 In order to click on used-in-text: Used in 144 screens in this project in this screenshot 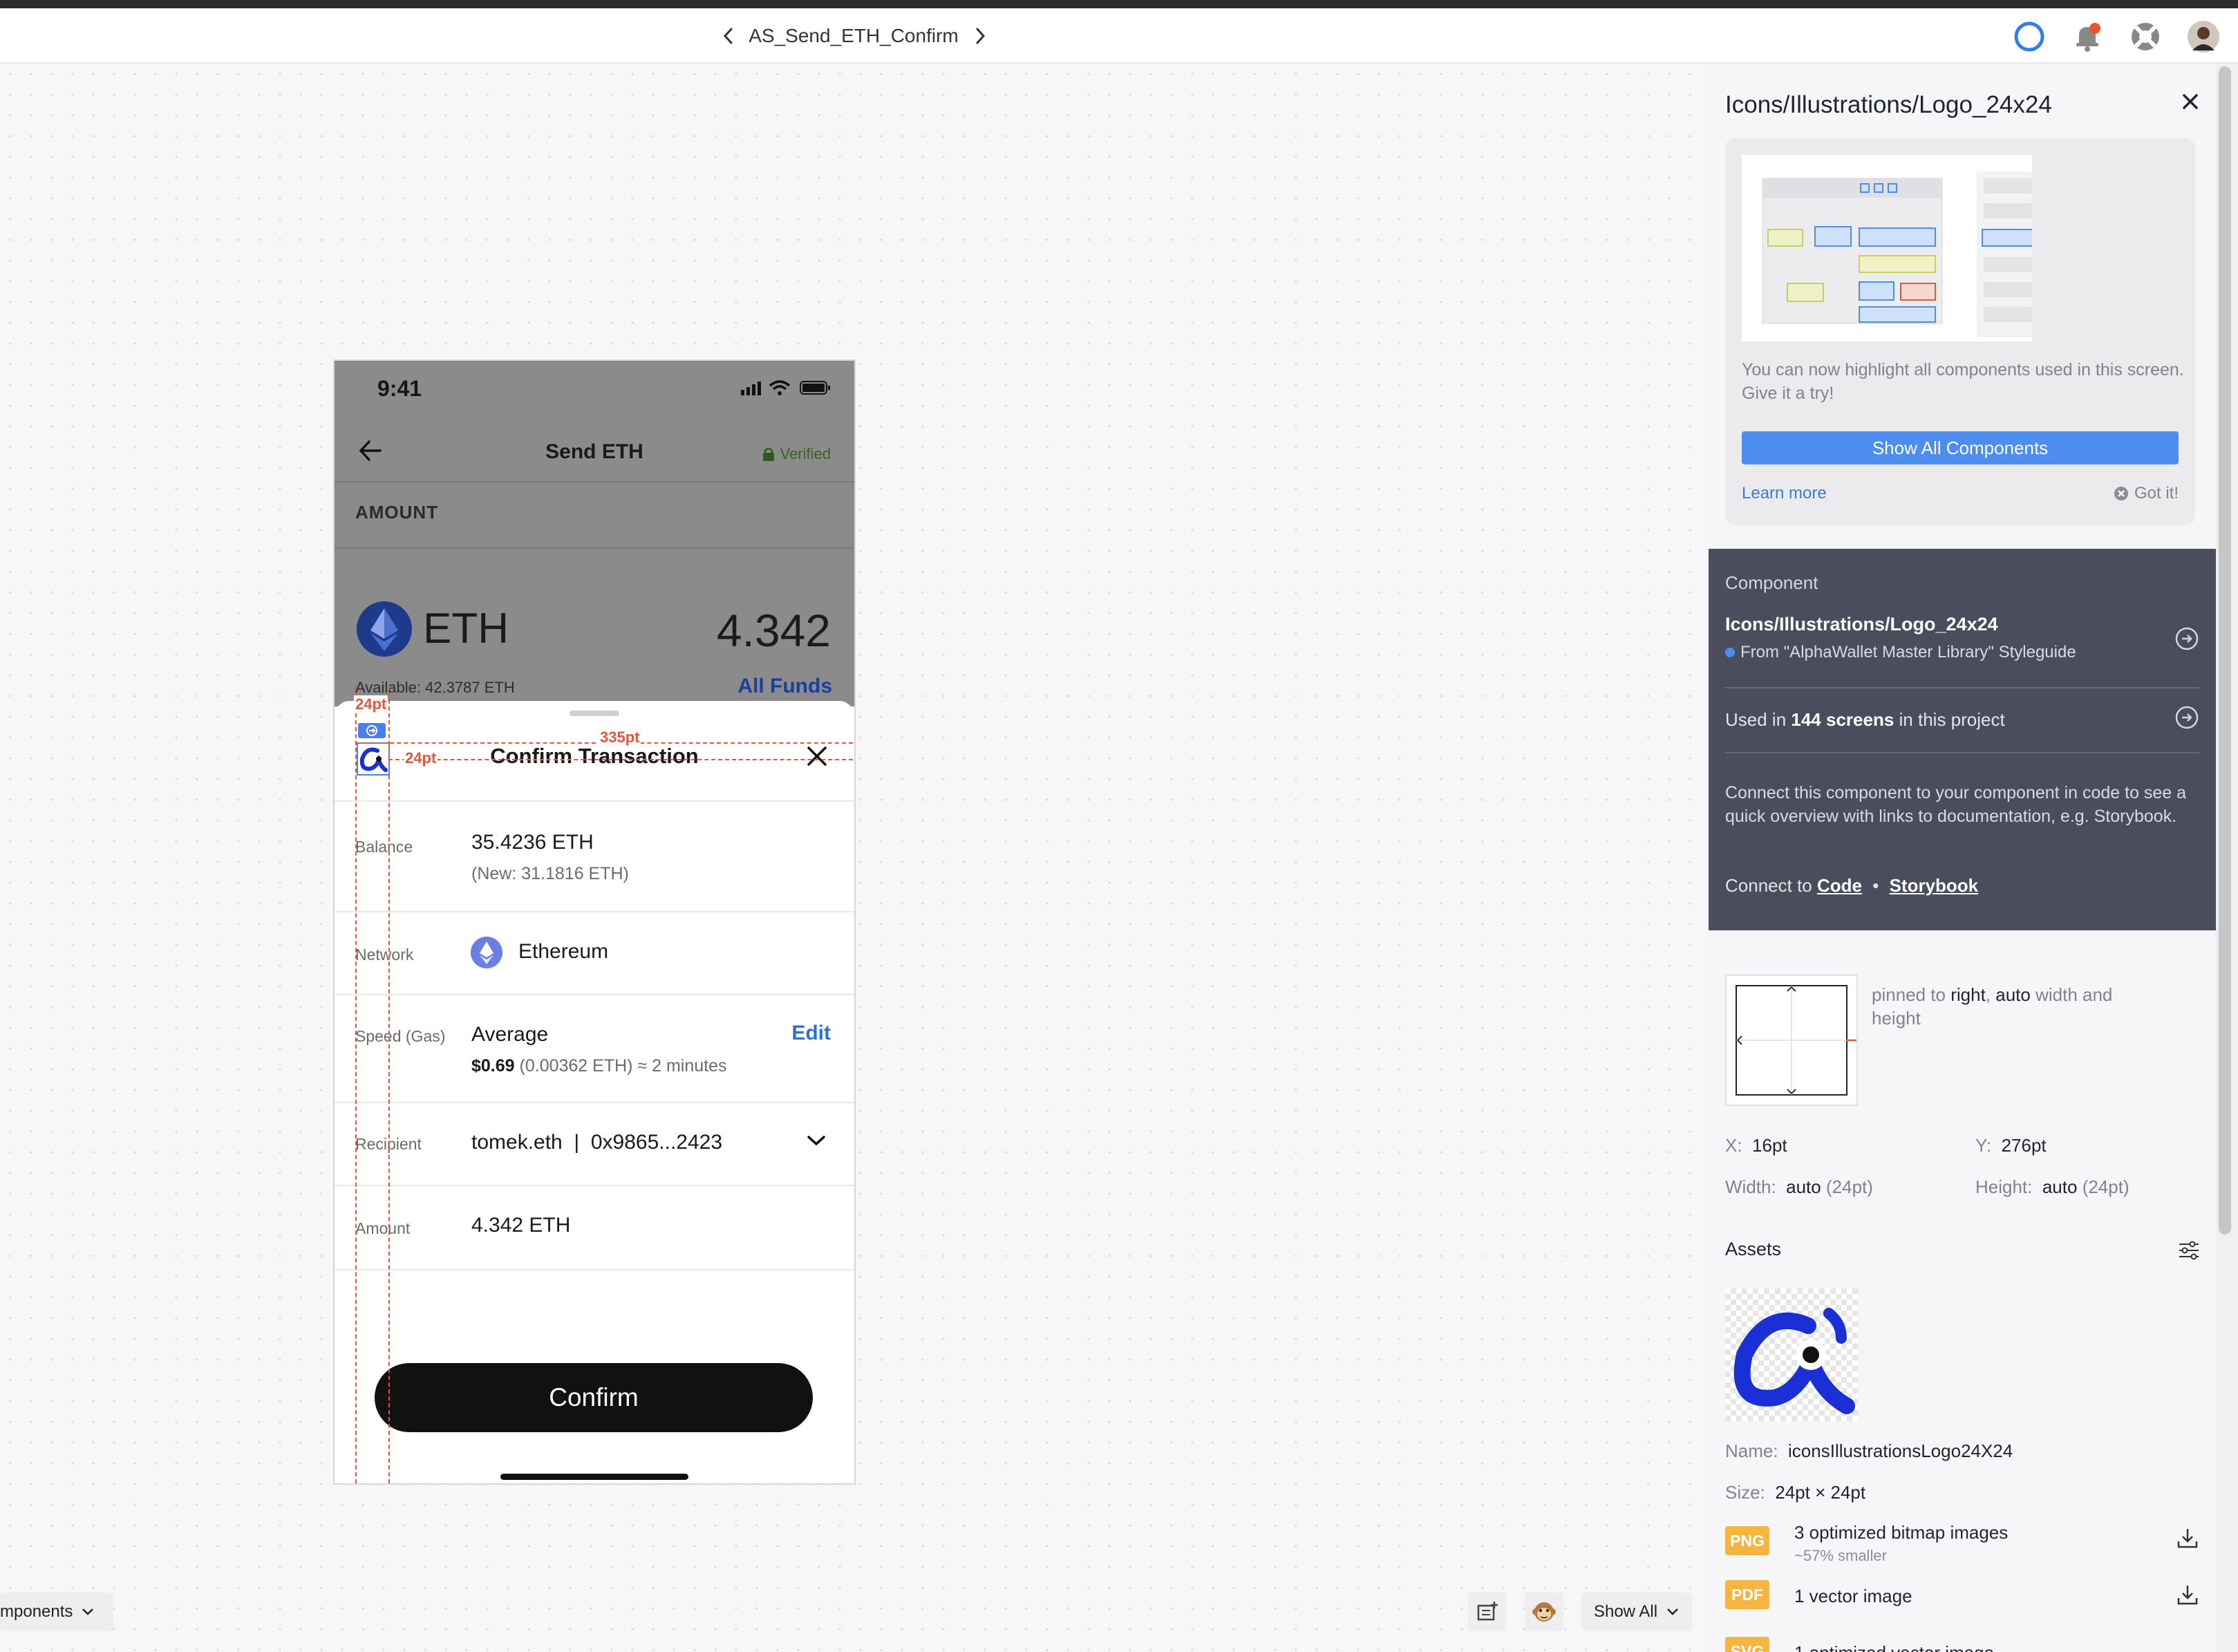, I will do `click(1865, 720)`.